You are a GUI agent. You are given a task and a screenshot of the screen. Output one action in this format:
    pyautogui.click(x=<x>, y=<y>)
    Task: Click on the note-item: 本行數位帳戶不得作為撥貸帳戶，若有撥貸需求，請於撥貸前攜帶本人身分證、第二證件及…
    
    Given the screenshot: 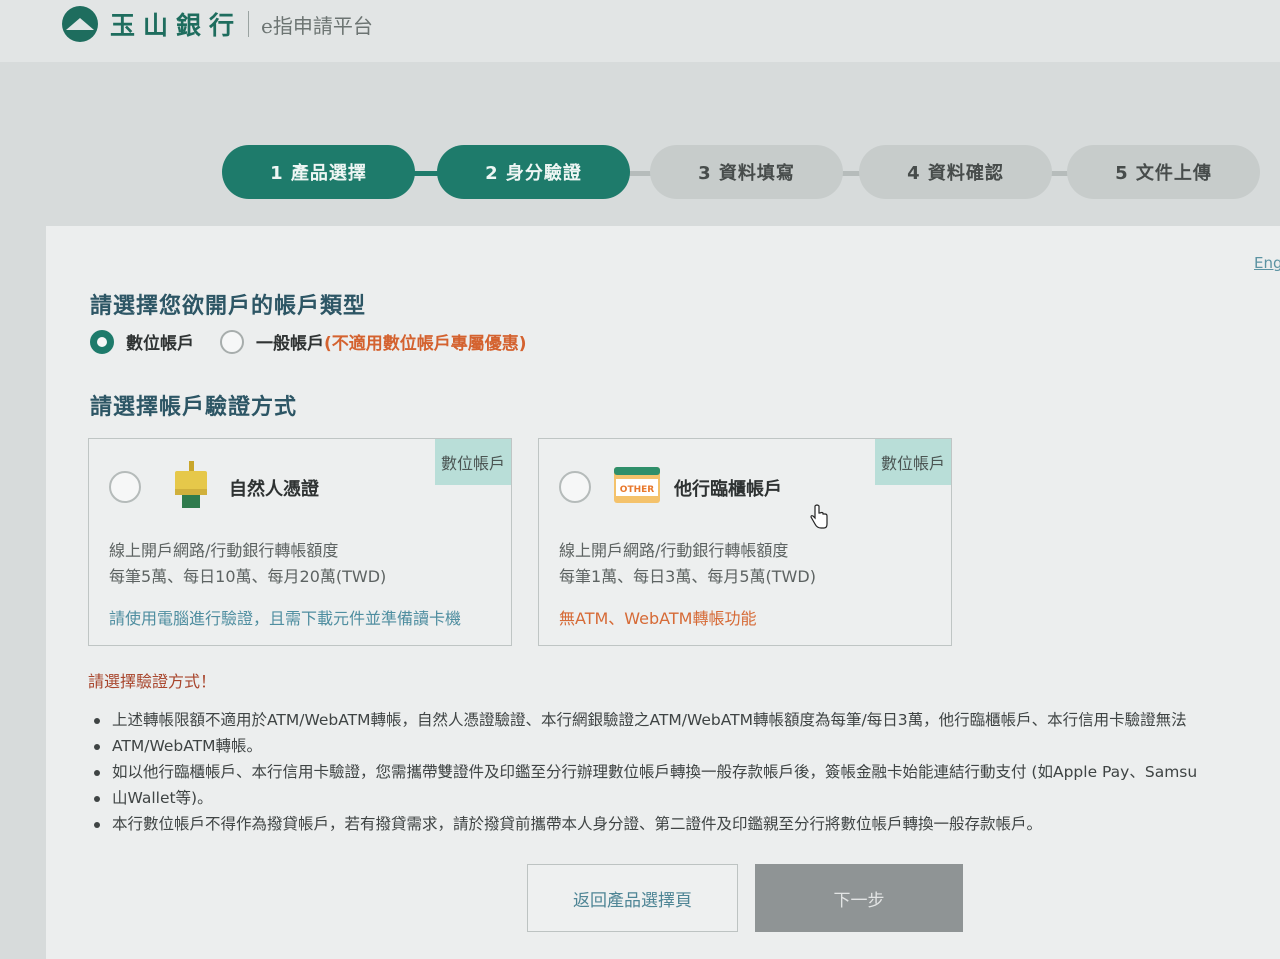 What is the action you would take?
    pyautogui.click(x=686, y=824)
    